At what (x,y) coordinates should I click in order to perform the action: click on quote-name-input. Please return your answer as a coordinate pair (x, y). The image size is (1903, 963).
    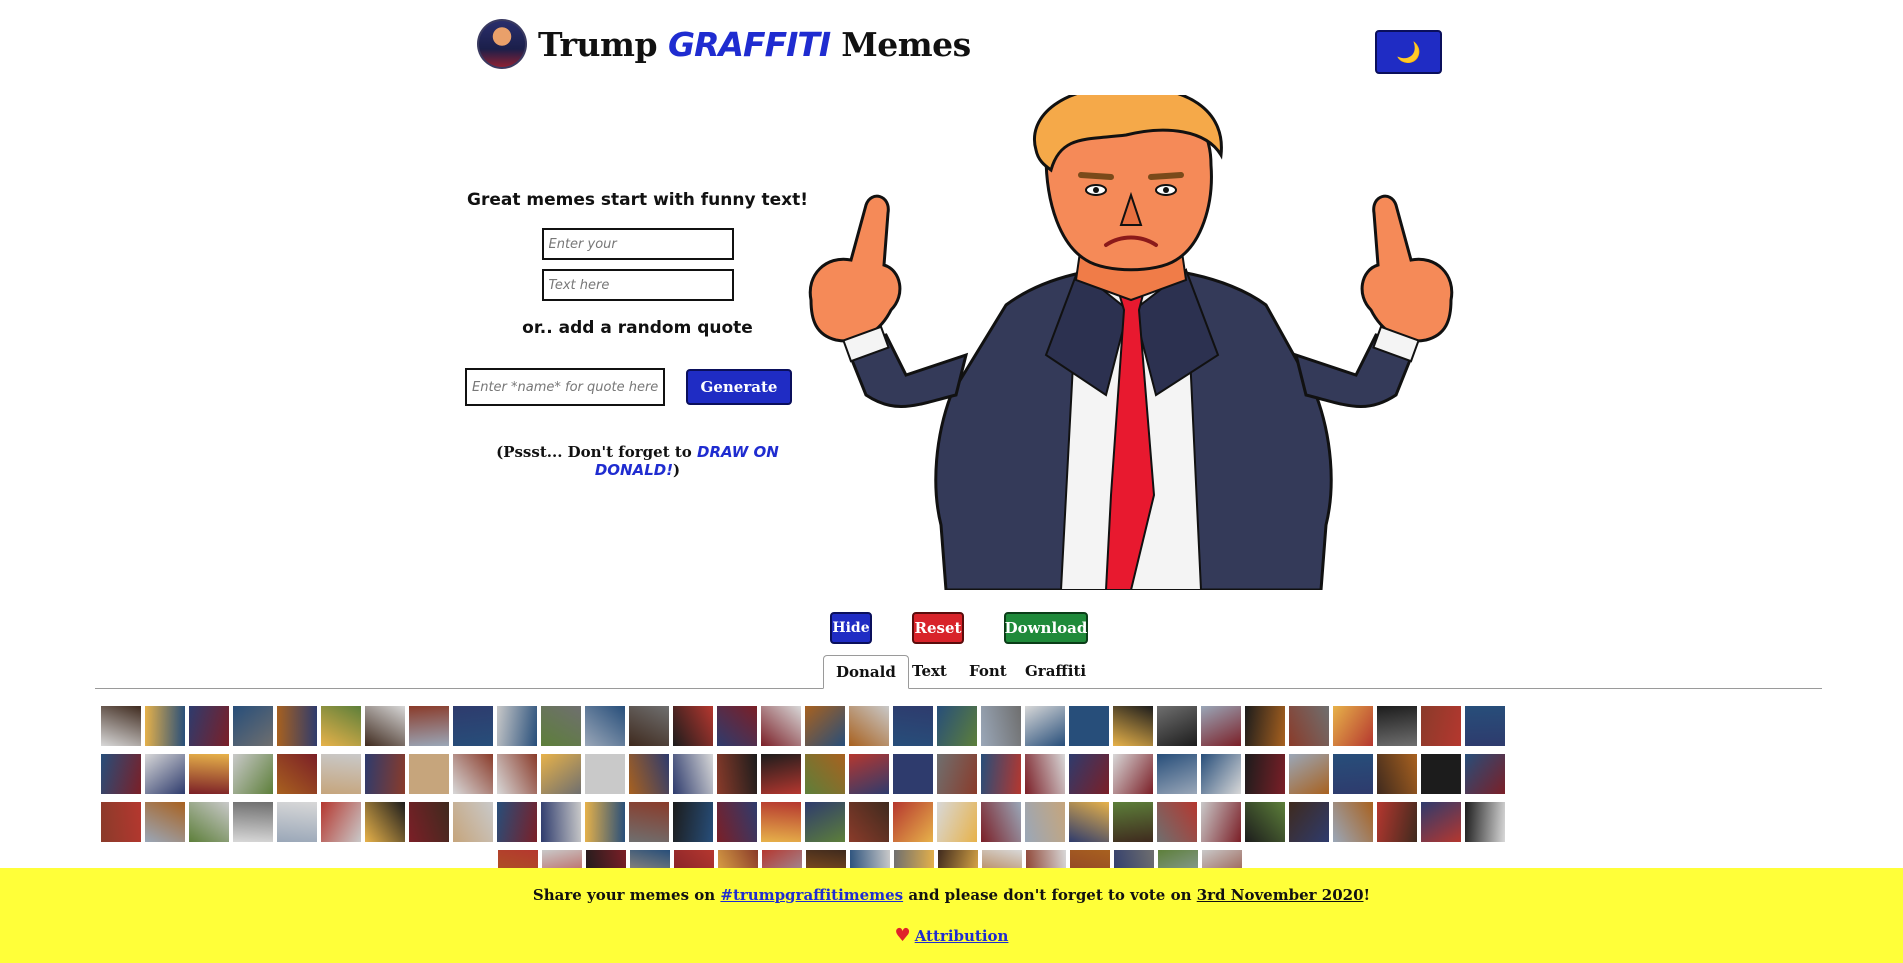
    Looking at the image, I should click on (565, 387).